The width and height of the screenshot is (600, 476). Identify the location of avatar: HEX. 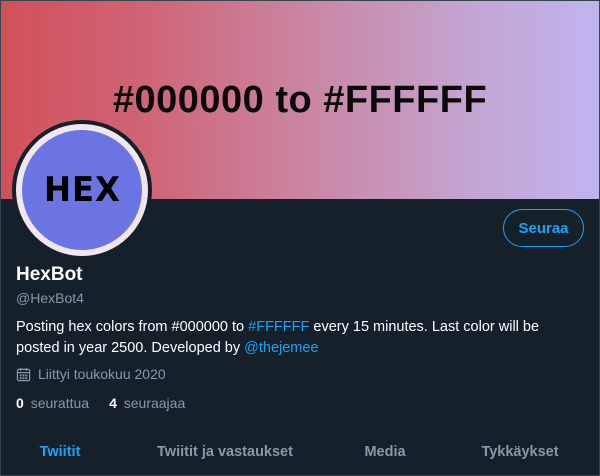
(82, 190).